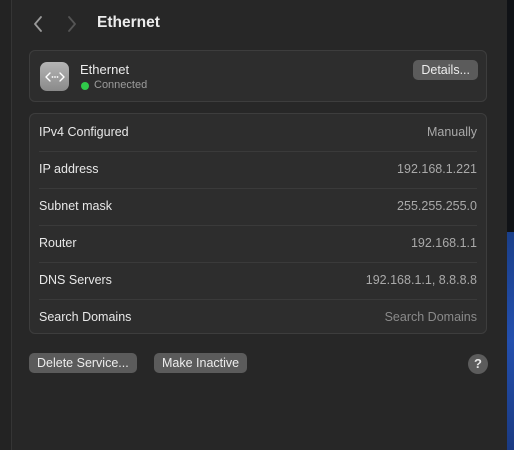  I want to click on chevron-right-icon, so click(72, 24).